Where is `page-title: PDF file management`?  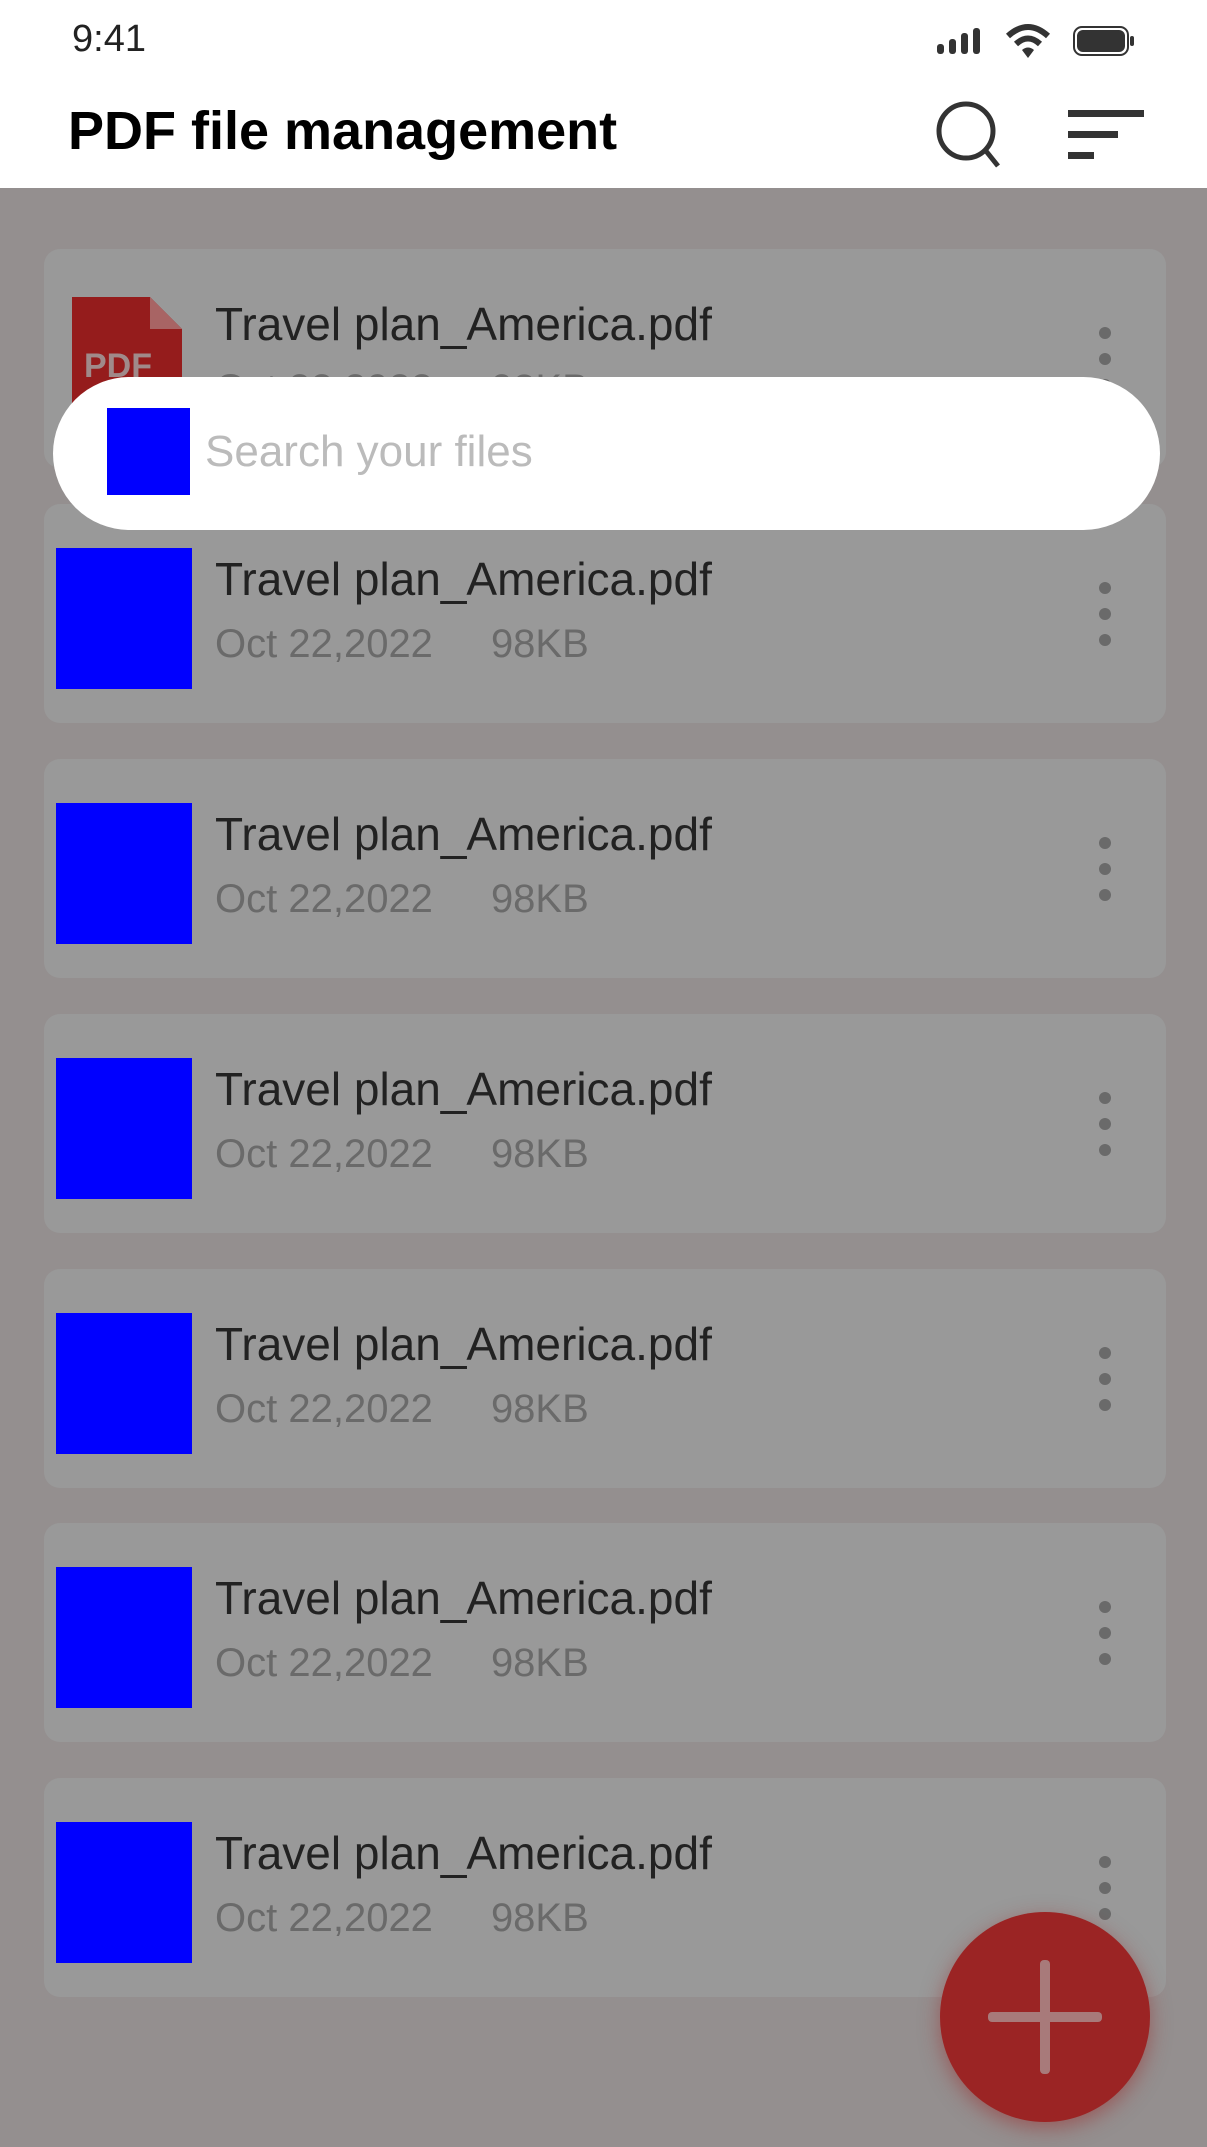 page-title: PDF file management is located at coordinates (343, 131).